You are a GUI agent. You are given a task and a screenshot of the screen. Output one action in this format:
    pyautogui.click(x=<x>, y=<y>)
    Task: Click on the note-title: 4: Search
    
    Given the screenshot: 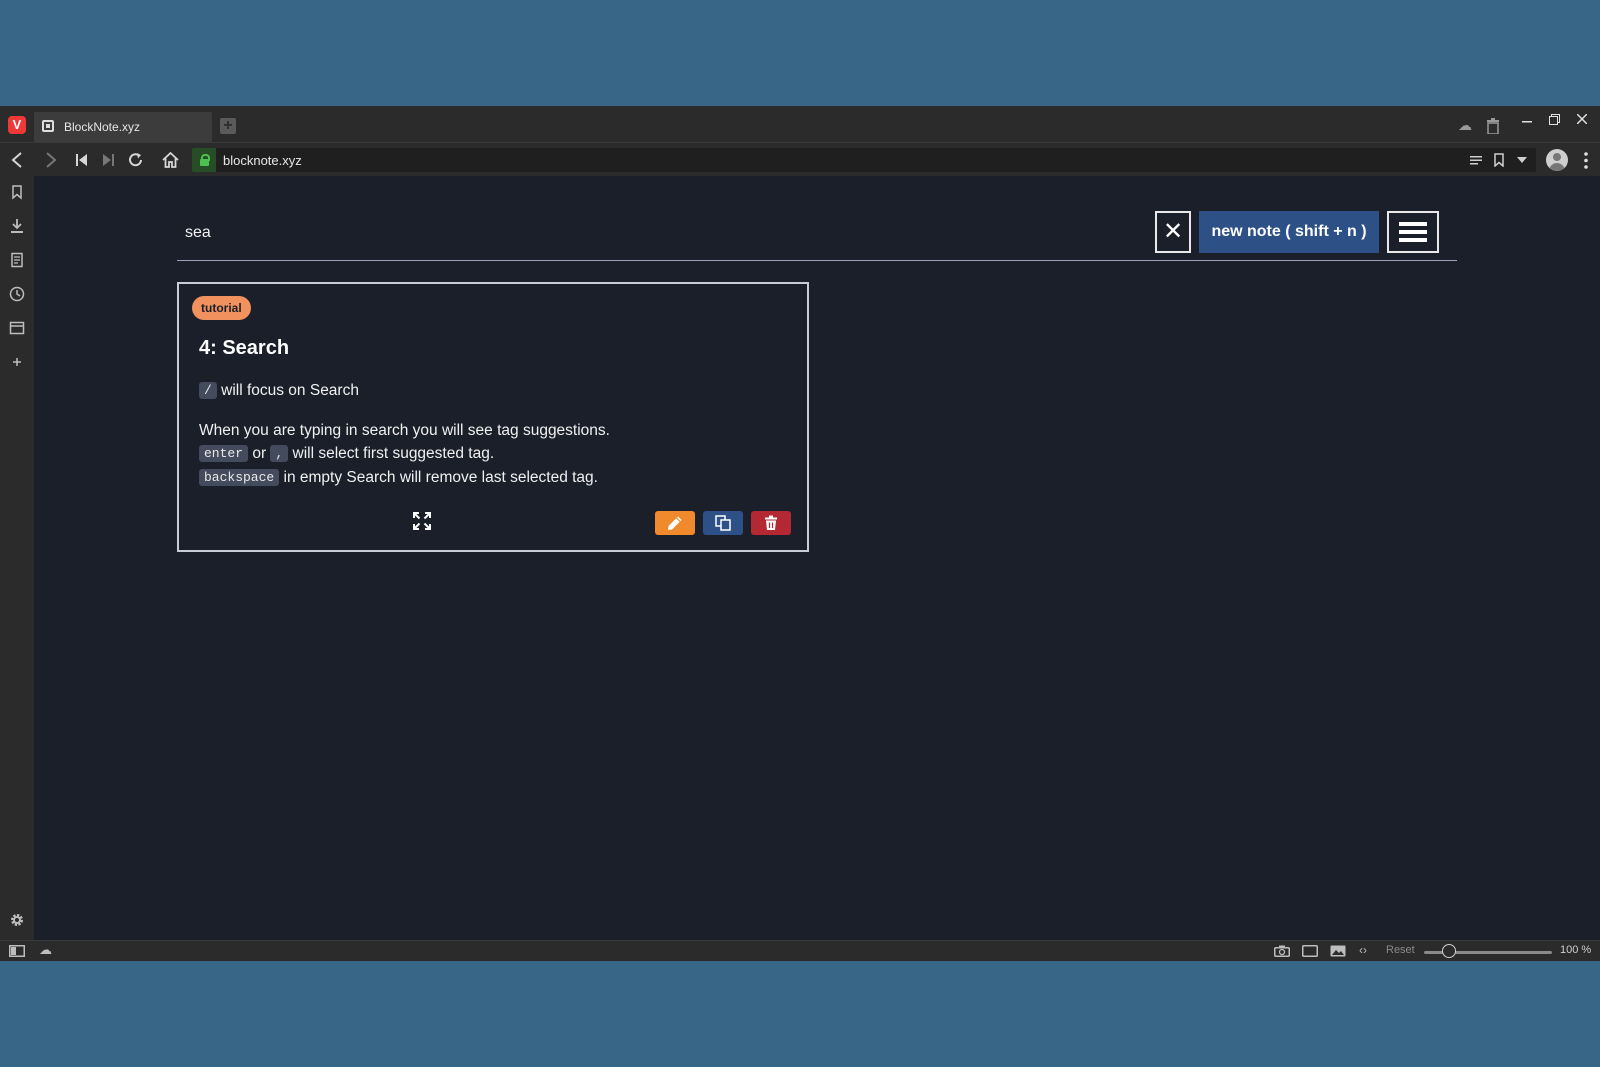 What is the action you would take?
    pyautogui.click(x=244, y=348)
    